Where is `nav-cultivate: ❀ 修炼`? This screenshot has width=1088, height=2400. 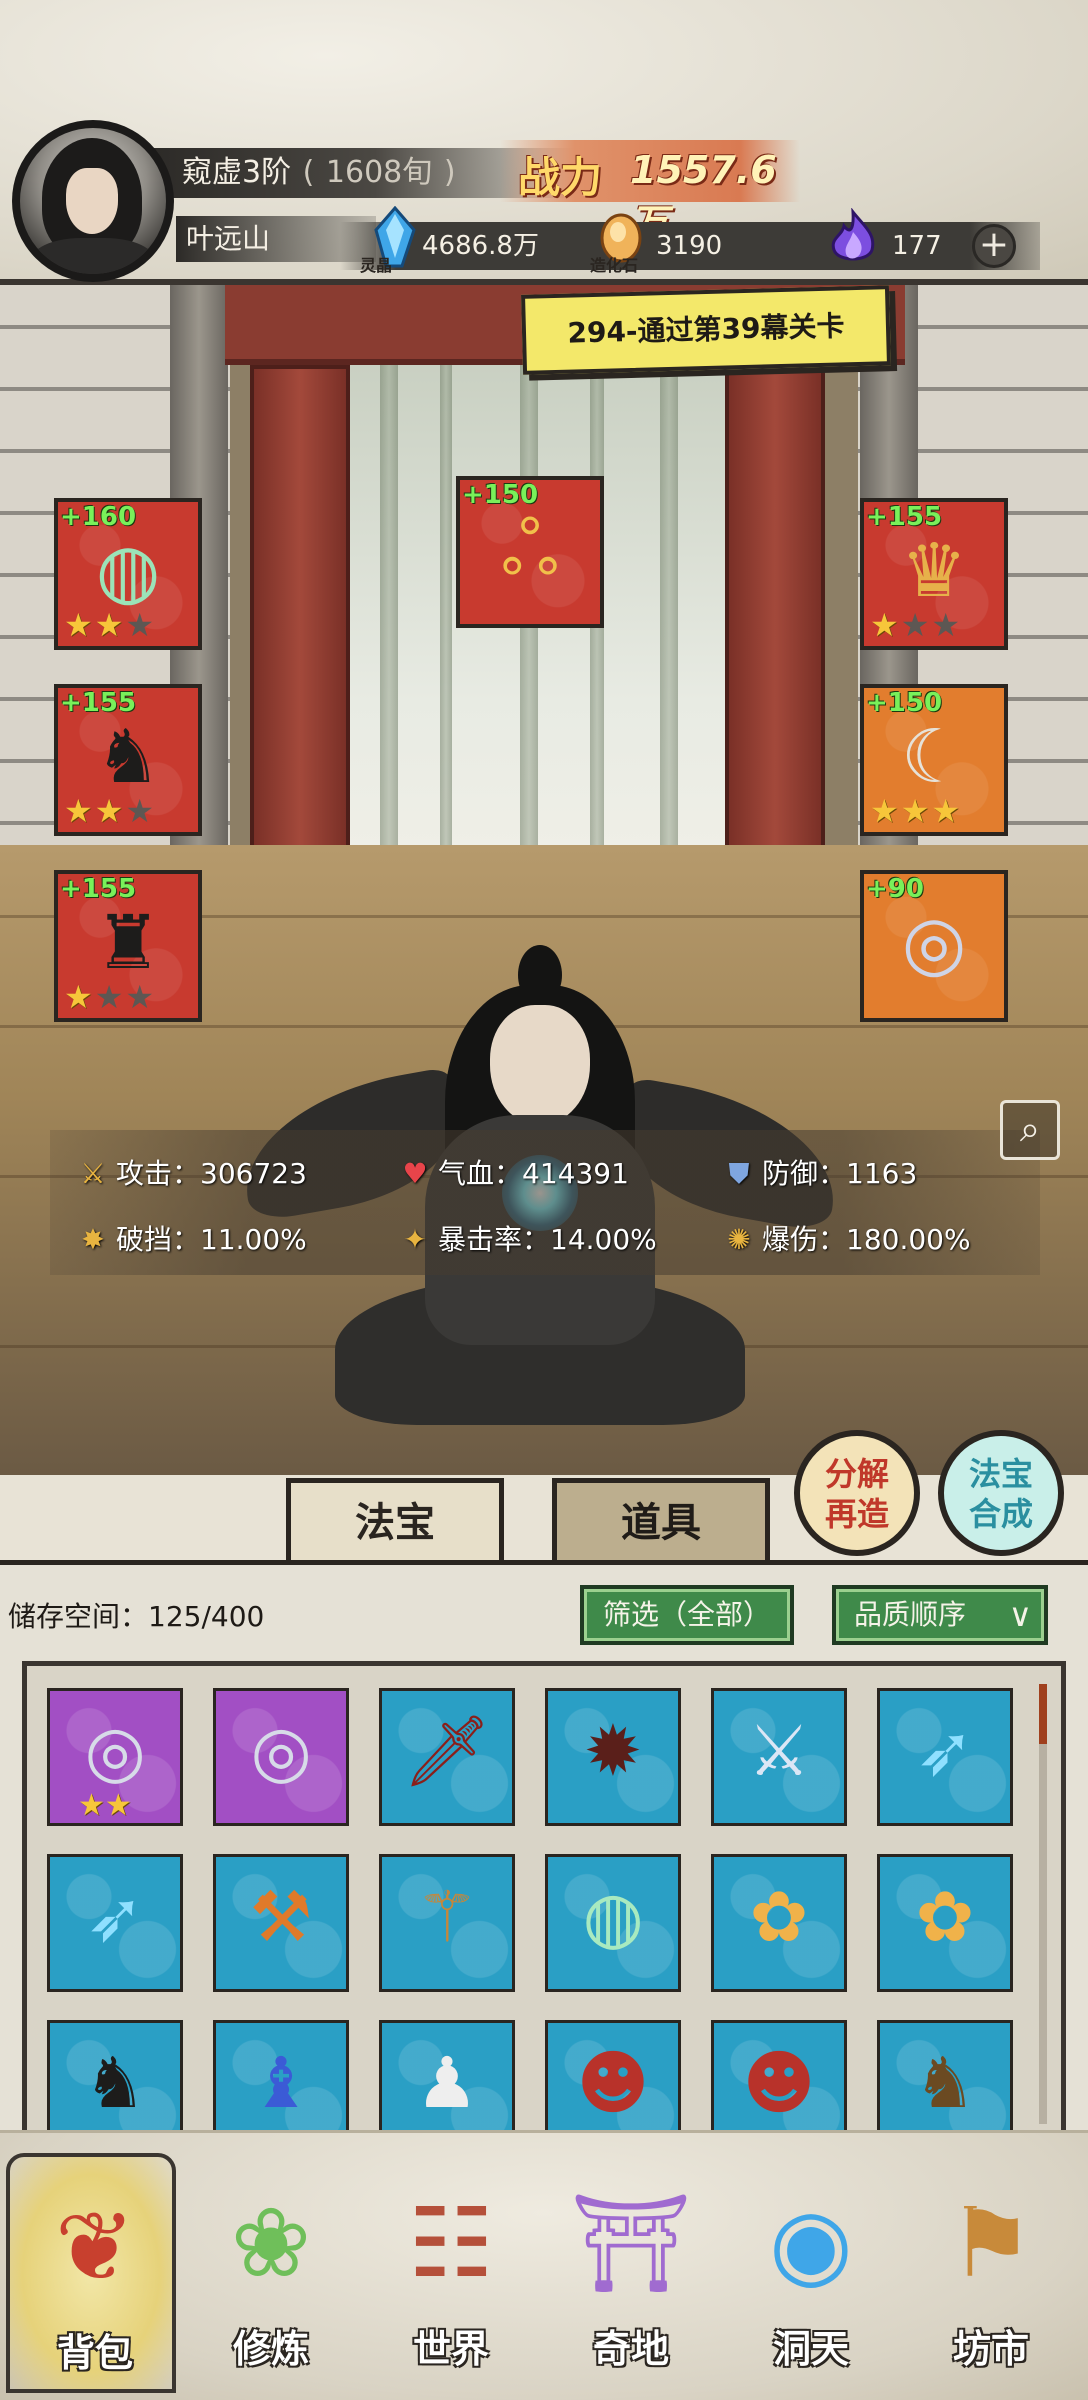
nav-cultivate: ❀ 修炼 is located at coordinates (271, 2273).